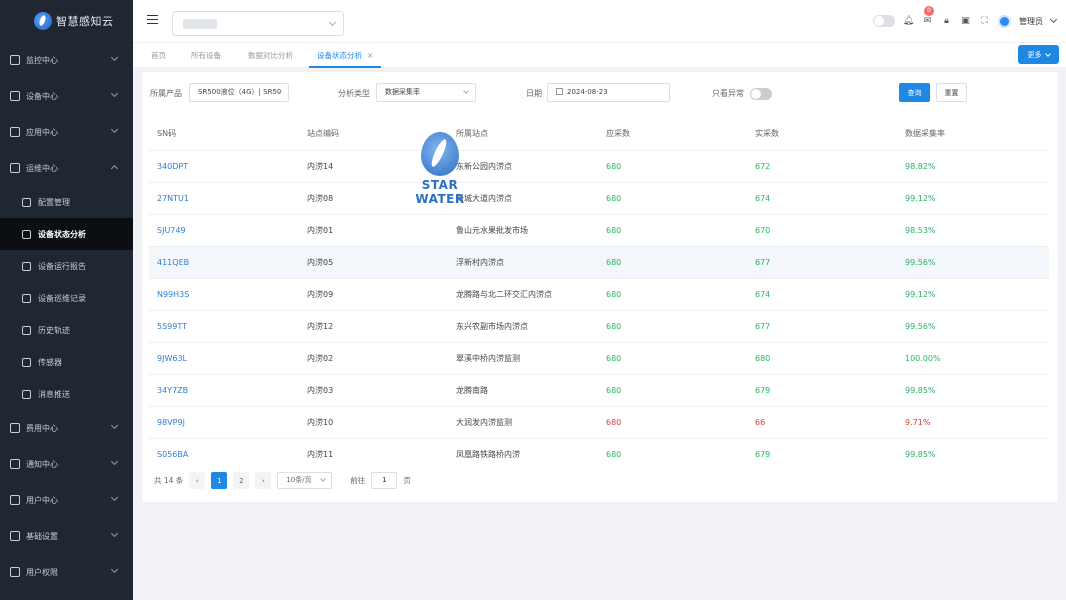 The width and height of the screenshot is (1066, 600). Describe the element at coordinates (239, 92) in the screenshot. I see `product-select: SR500液位（4G）| SR50` at that location.